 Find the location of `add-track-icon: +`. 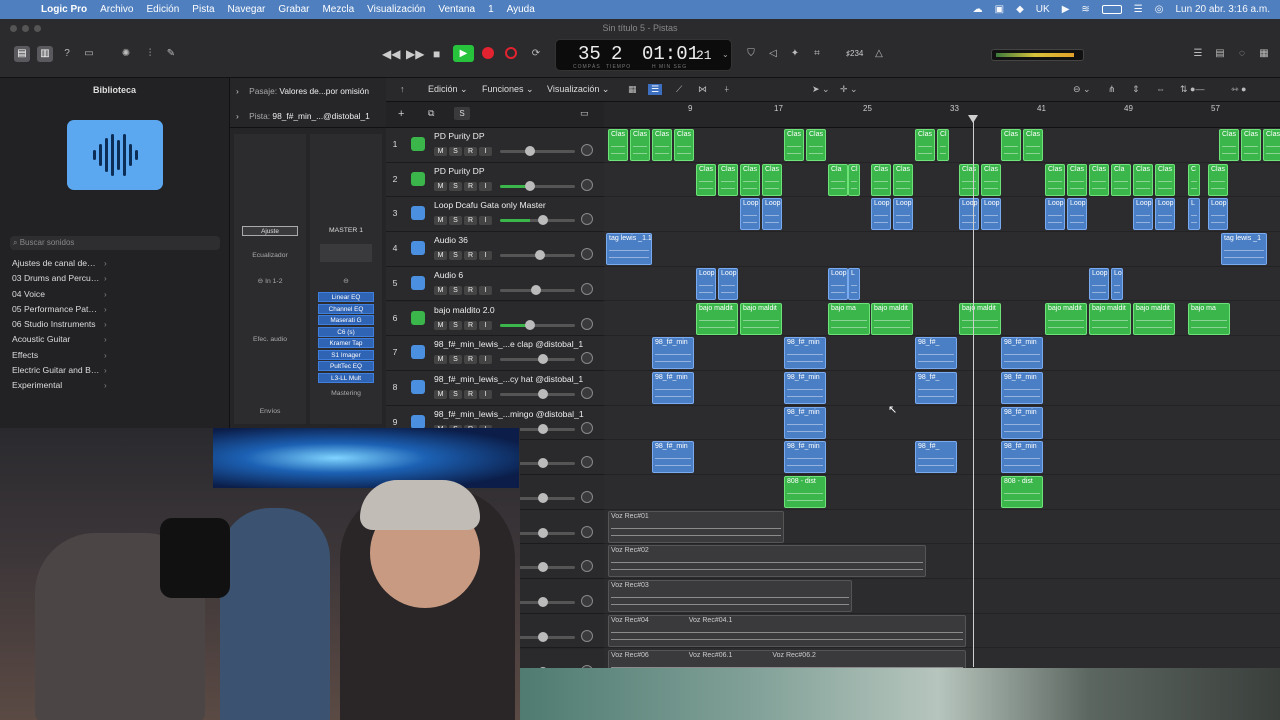

add-track-icon: + is located at coordinates (401, 114).